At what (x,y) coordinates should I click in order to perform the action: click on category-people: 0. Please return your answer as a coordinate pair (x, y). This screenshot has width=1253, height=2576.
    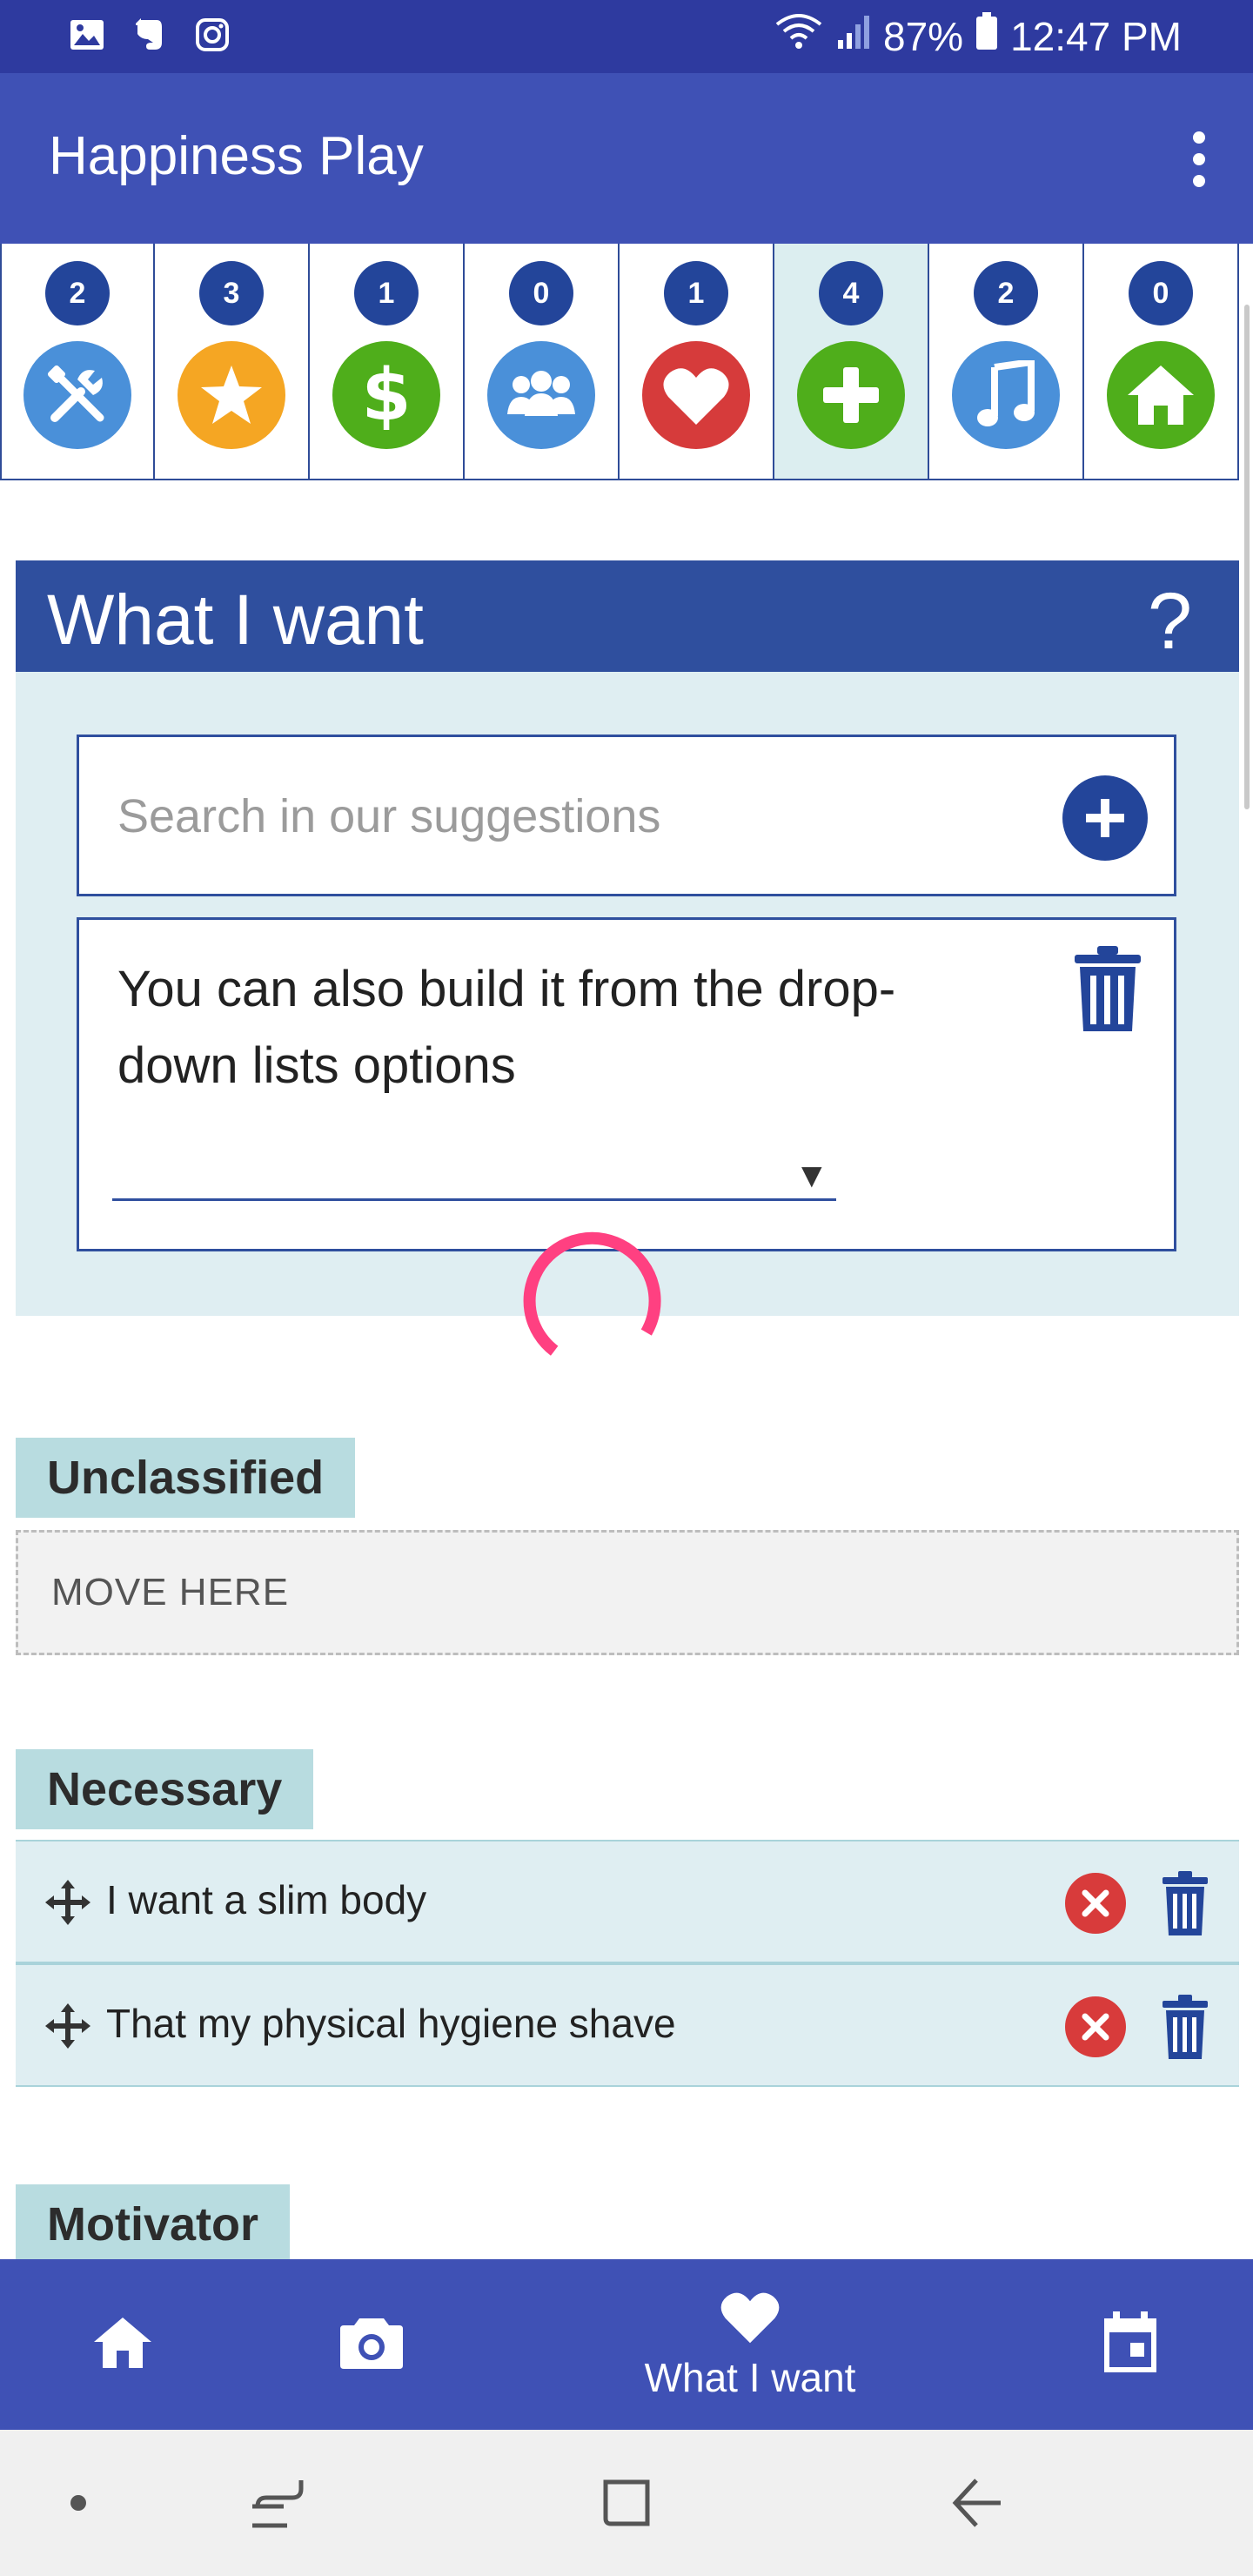
    Looking at the image, I should click on (542, 362).